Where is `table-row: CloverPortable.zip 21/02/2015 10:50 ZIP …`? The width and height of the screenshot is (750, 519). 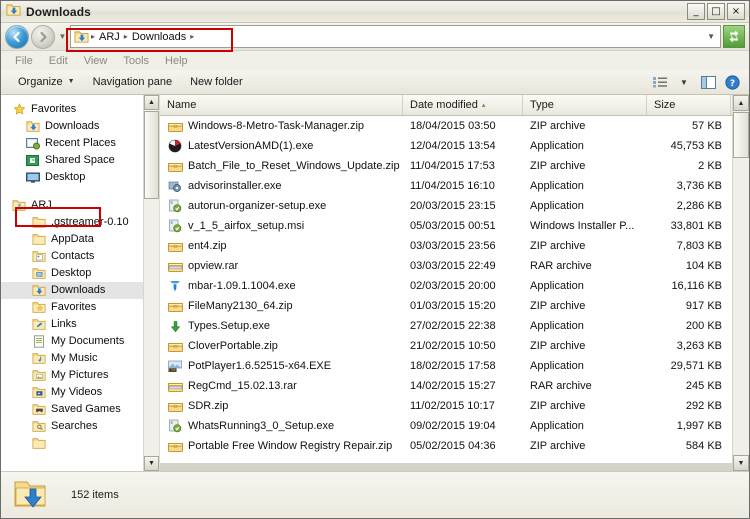
table-row: CloverPortable.zip 21/02/2015 10:50 ZIP … is located at coordinates (454, 346).